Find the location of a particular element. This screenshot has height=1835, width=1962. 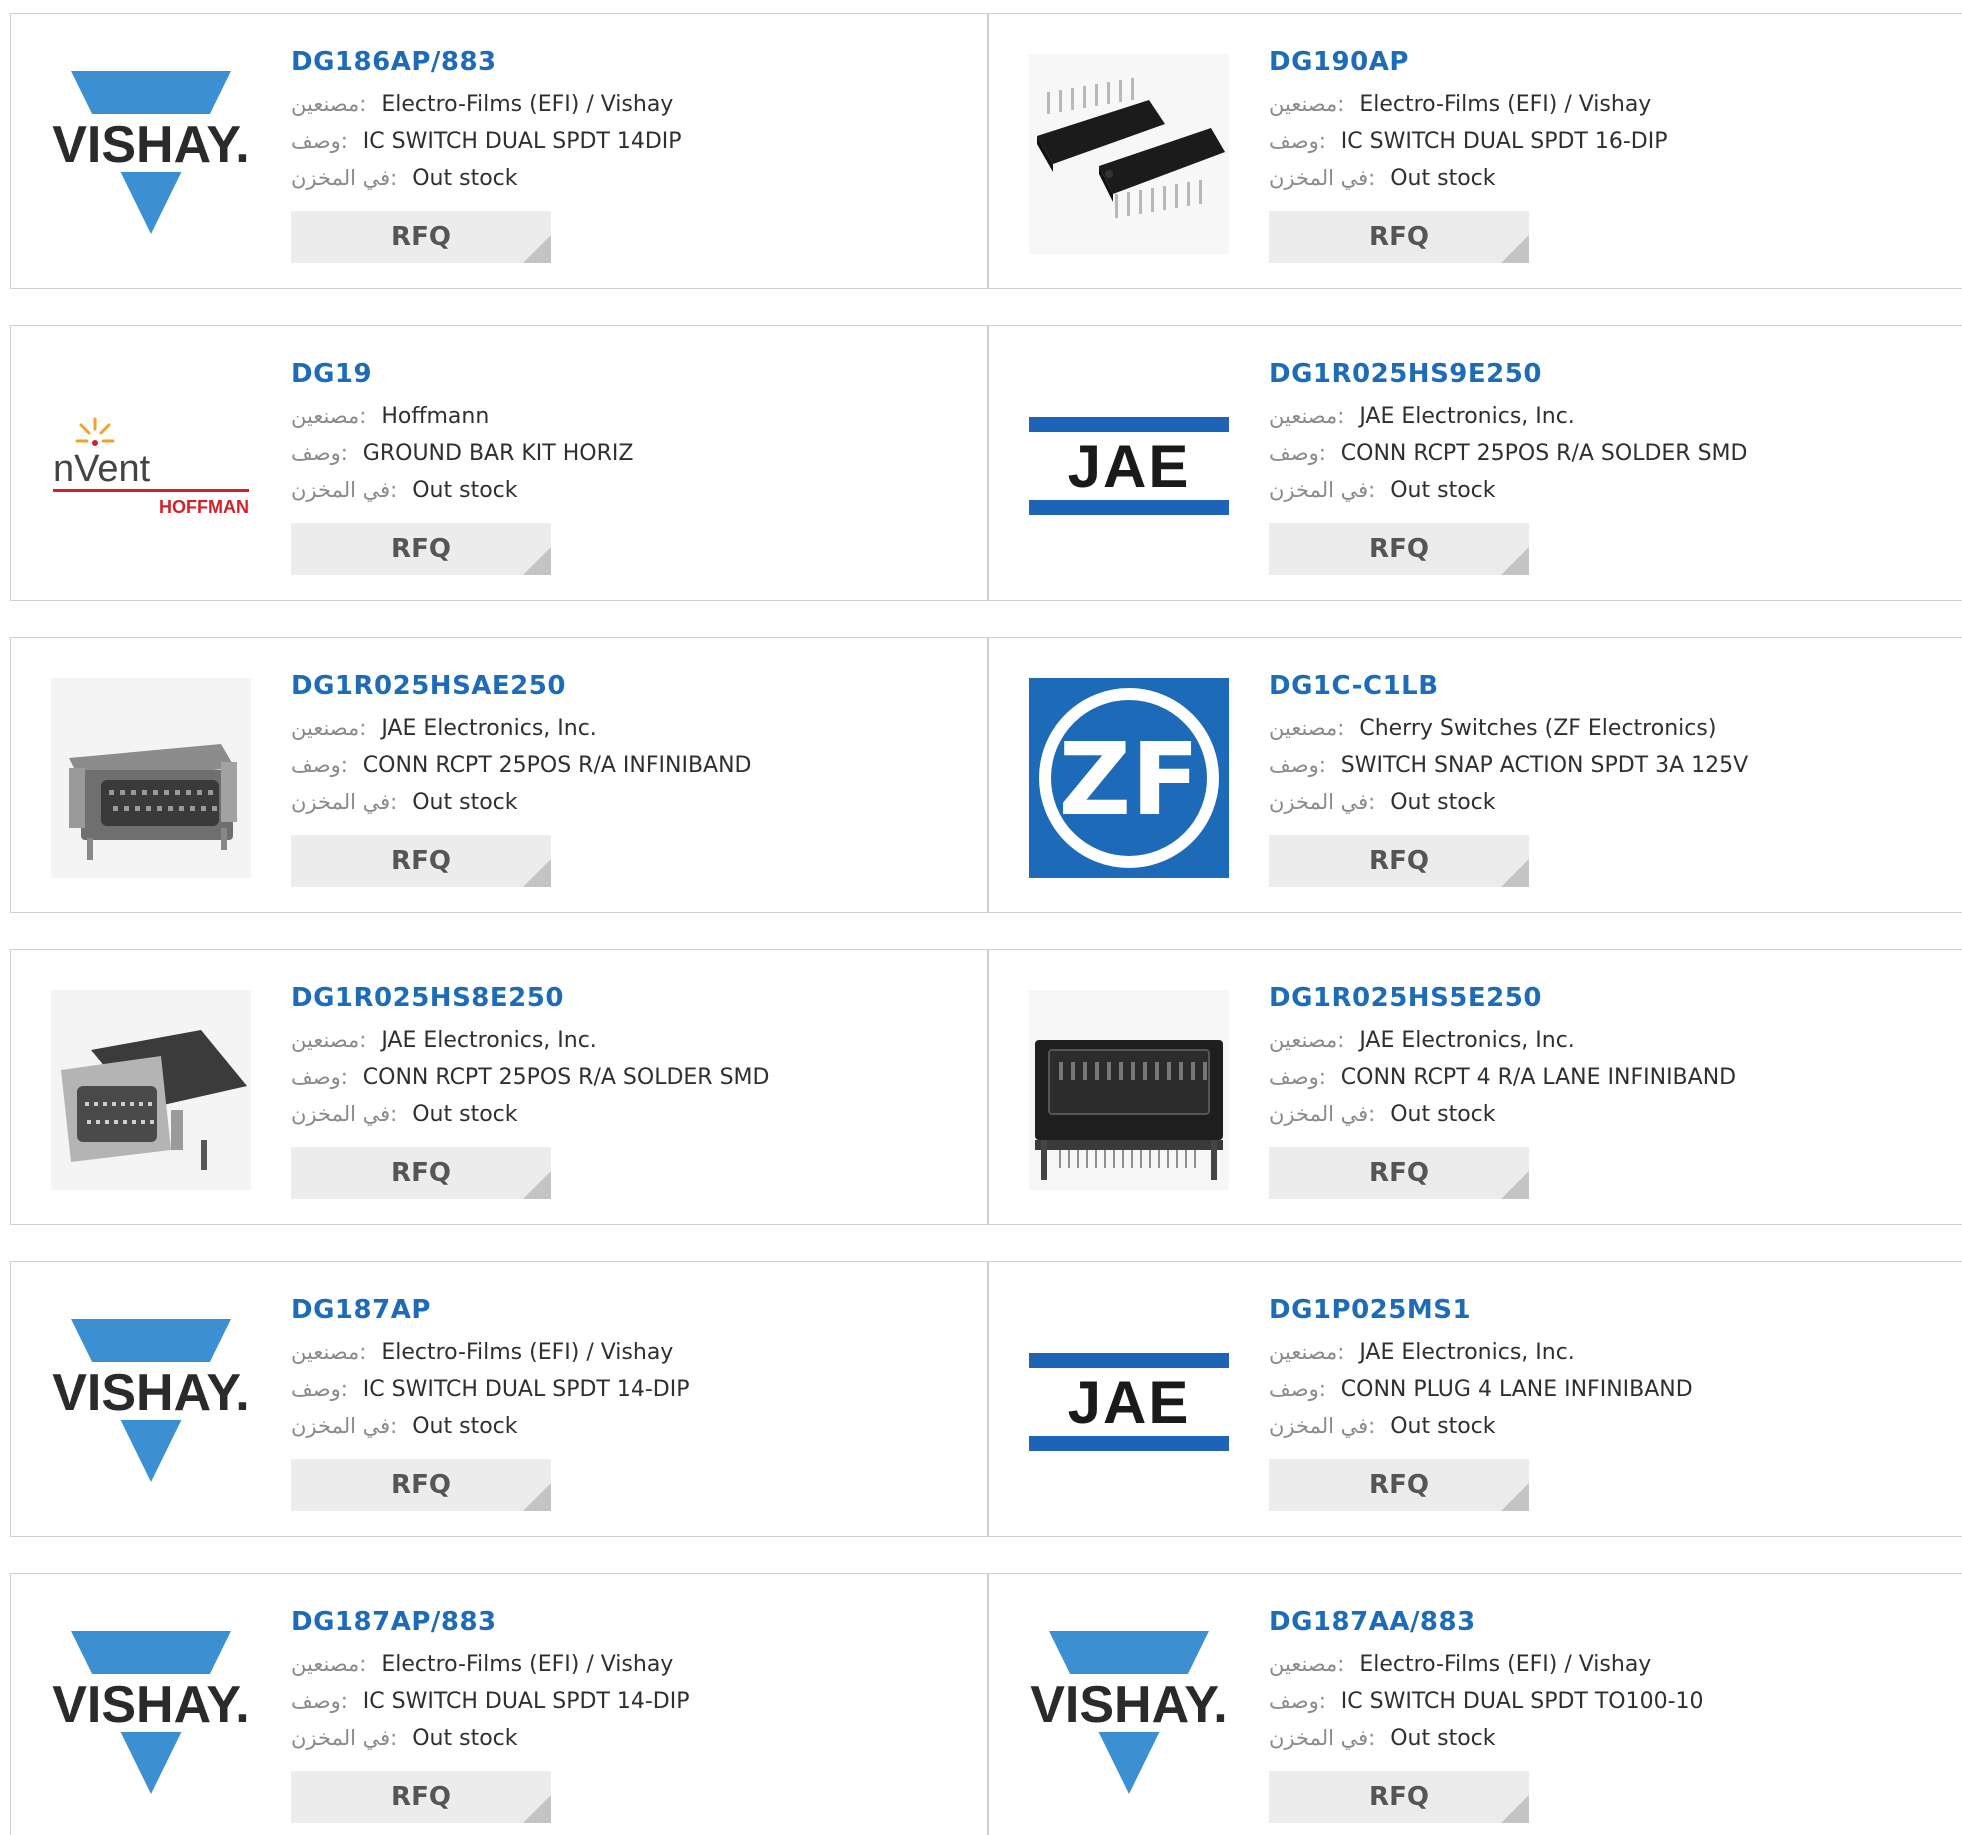

manufacturer-row: :مصنعين Hoffmann is located at coordinates (462, 416).